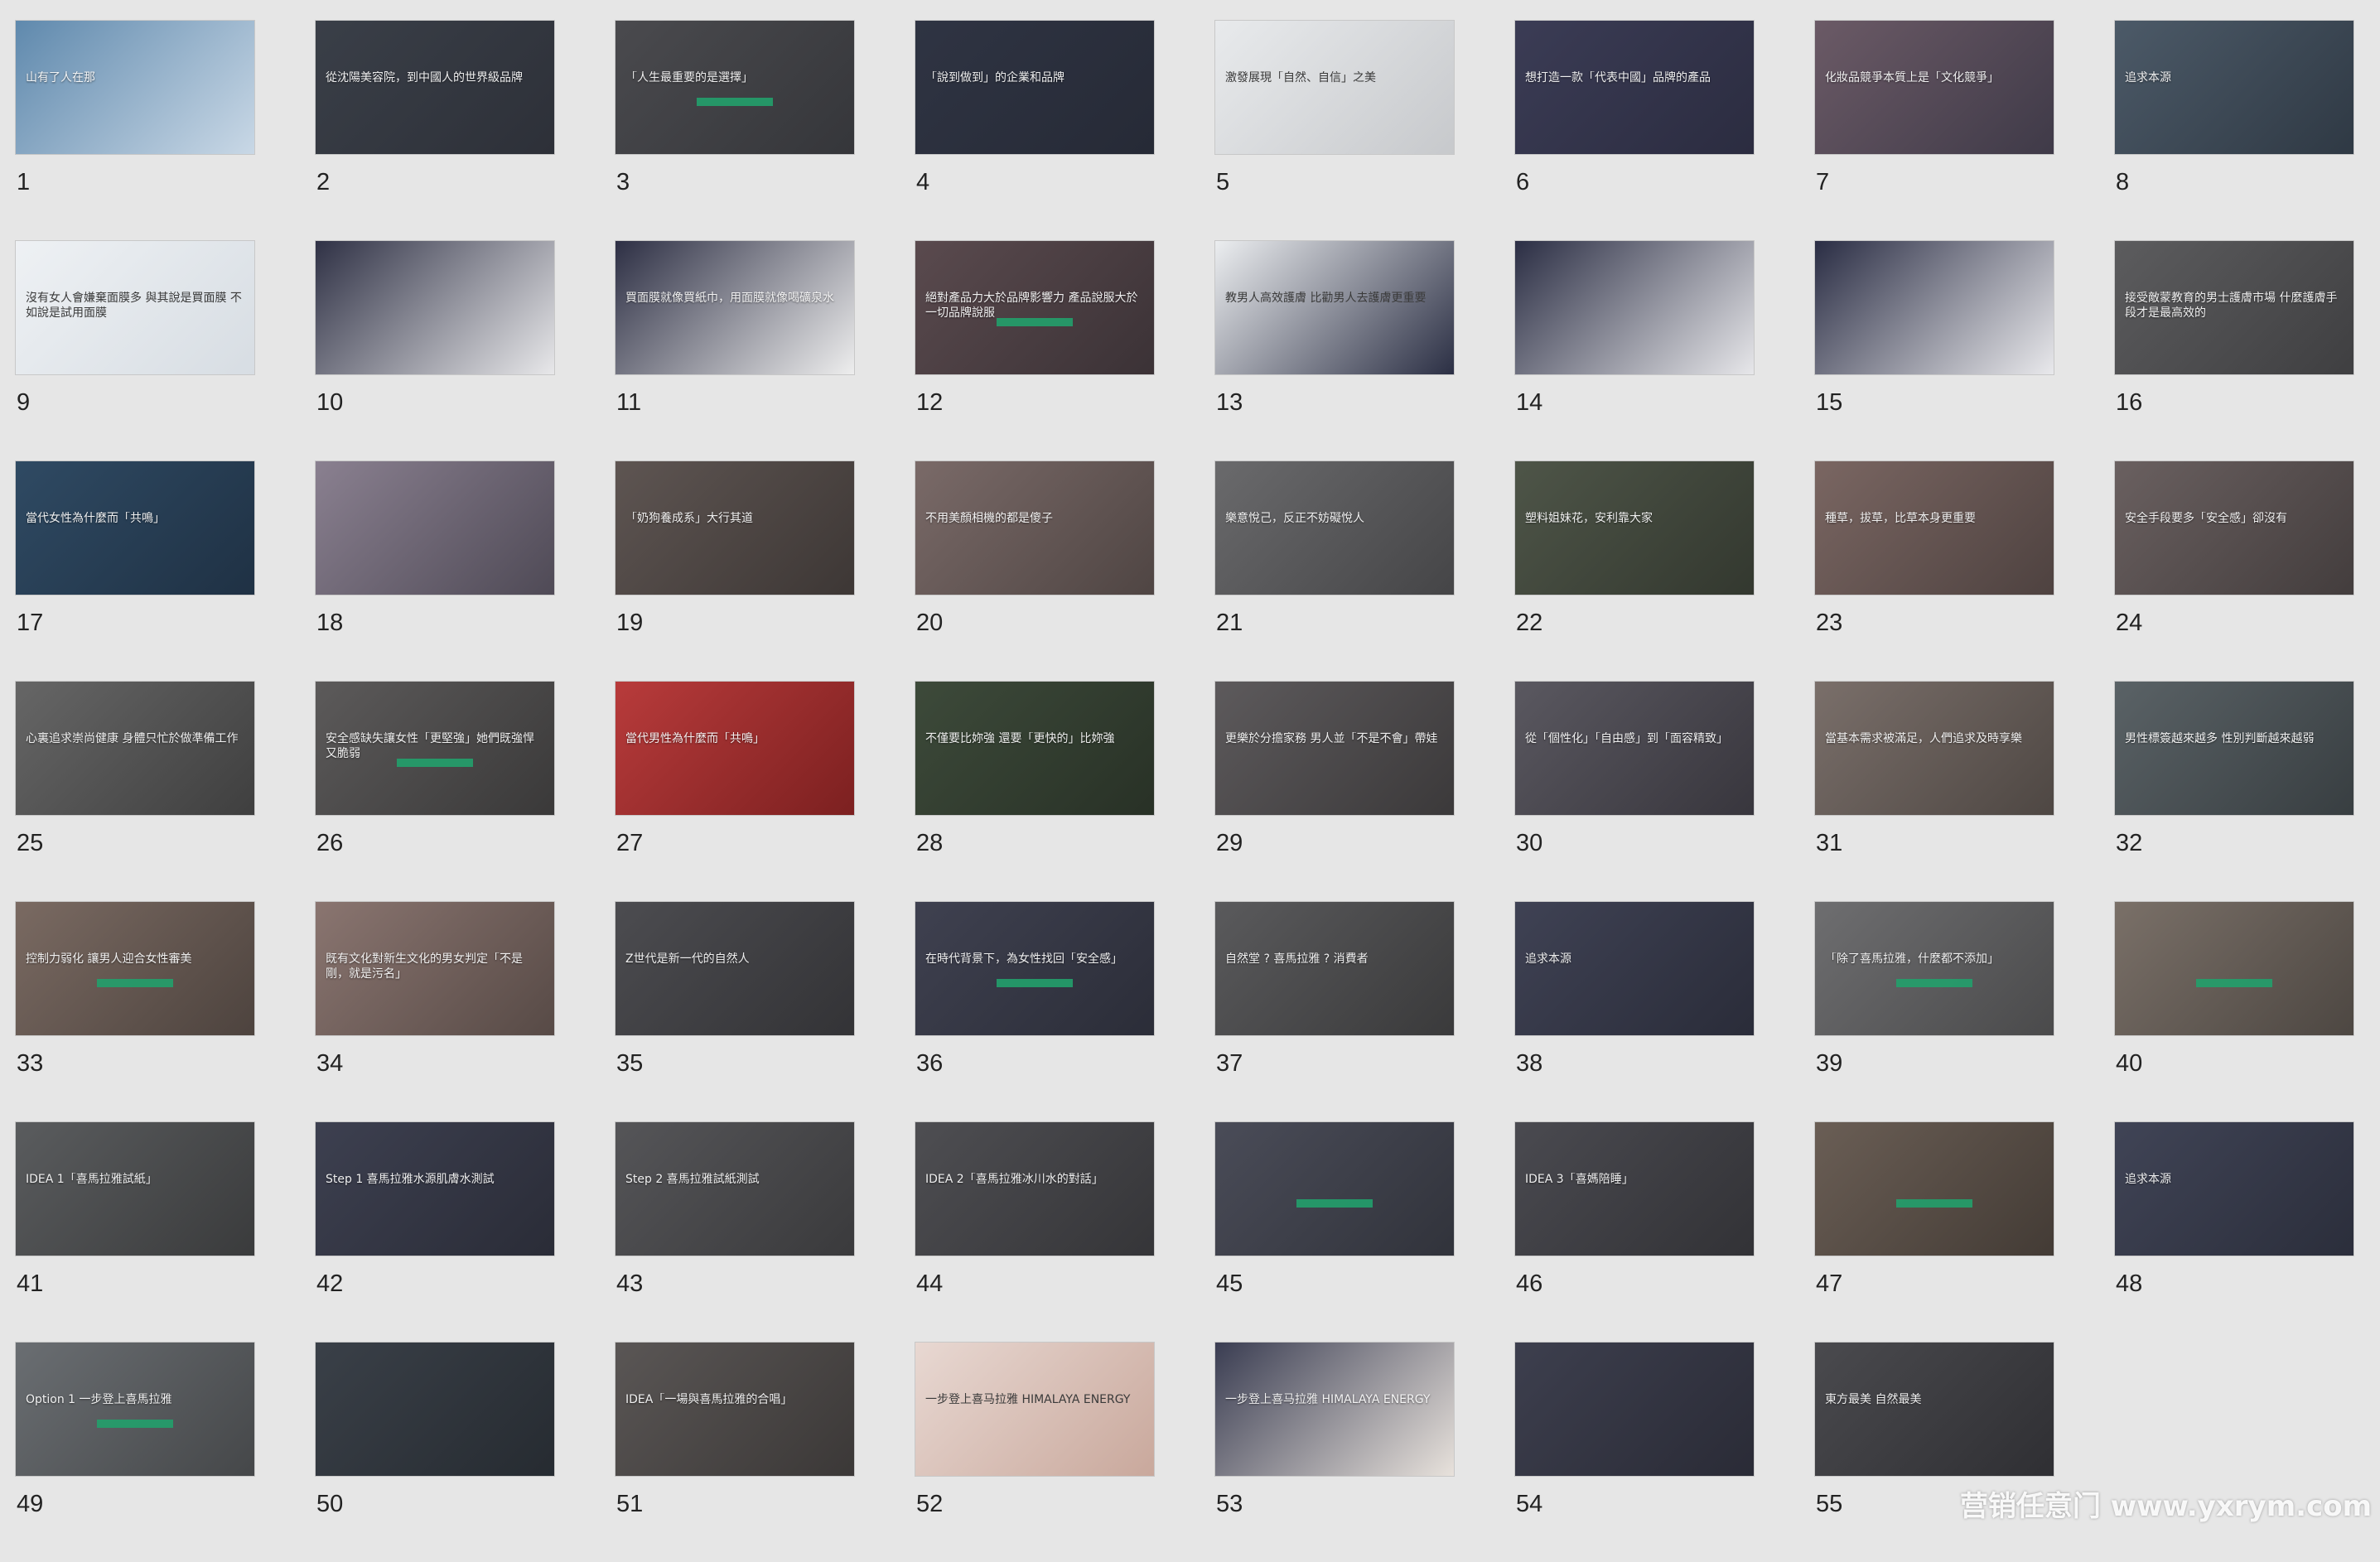 The height and width of the screenshot is (1562, 2380). I want to click on slide-thumbnail: 既有文化對新生文化的男女判定「不是剛，就是污名」, so click(435, 968).